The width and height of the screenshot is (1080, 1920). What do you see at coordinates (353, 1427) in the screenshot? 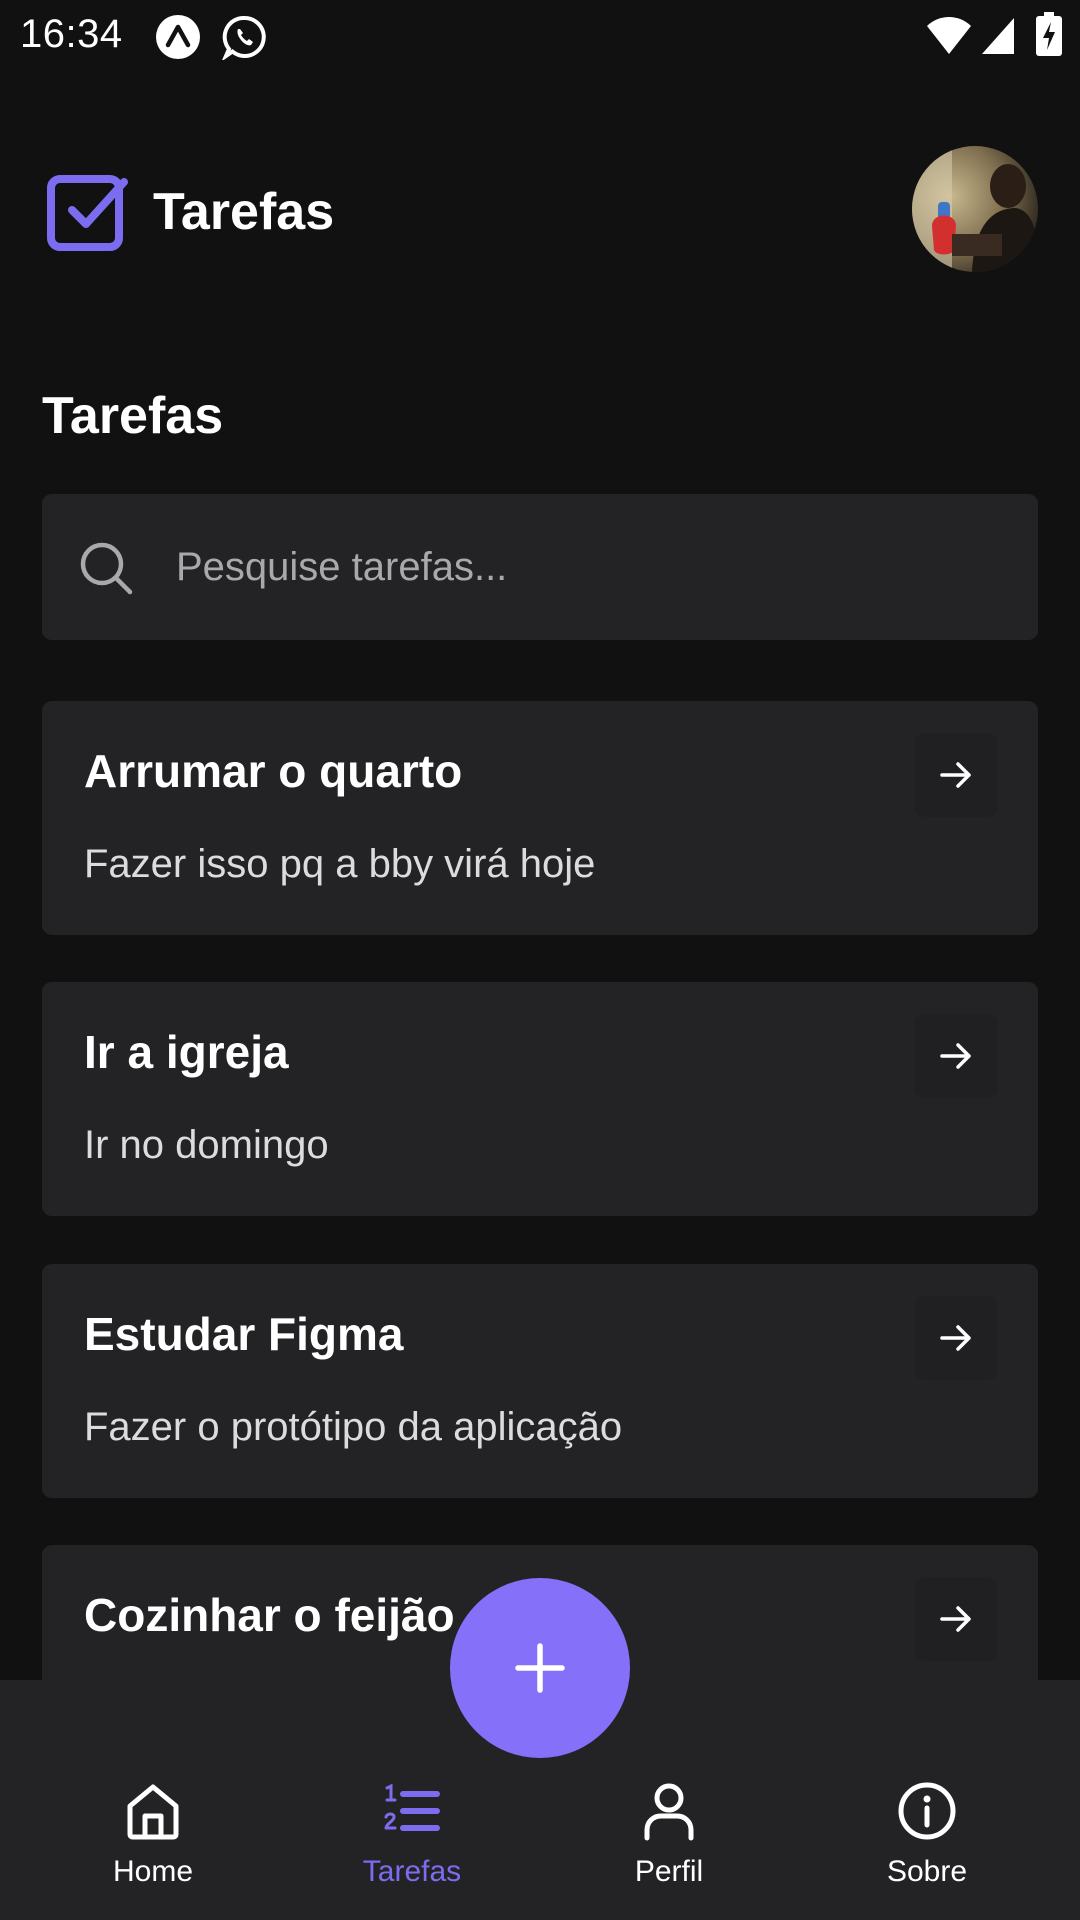
I see `task-description: Fazer o protótipo da aplicação` at bounding box center [353, 1427].